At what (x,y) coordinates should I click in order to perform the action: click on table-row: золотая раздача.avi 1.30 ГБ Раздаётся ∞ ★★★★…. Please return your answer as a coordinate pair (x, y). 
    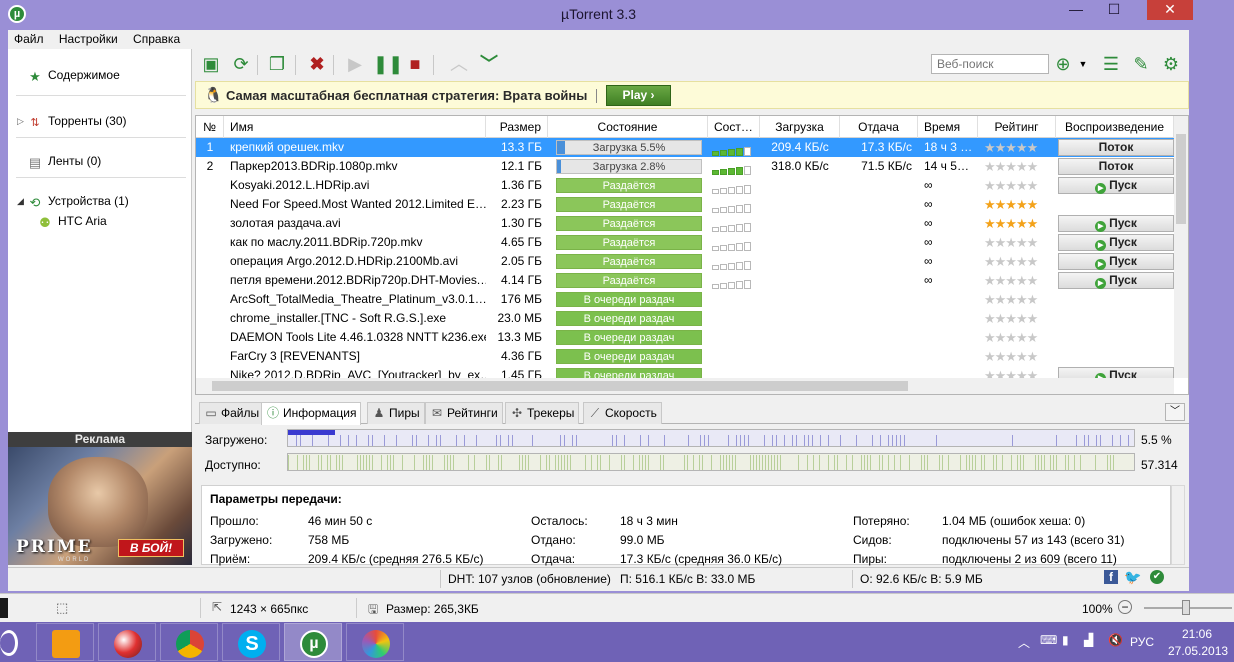
    Looking at the image, I should click on (685, 223).